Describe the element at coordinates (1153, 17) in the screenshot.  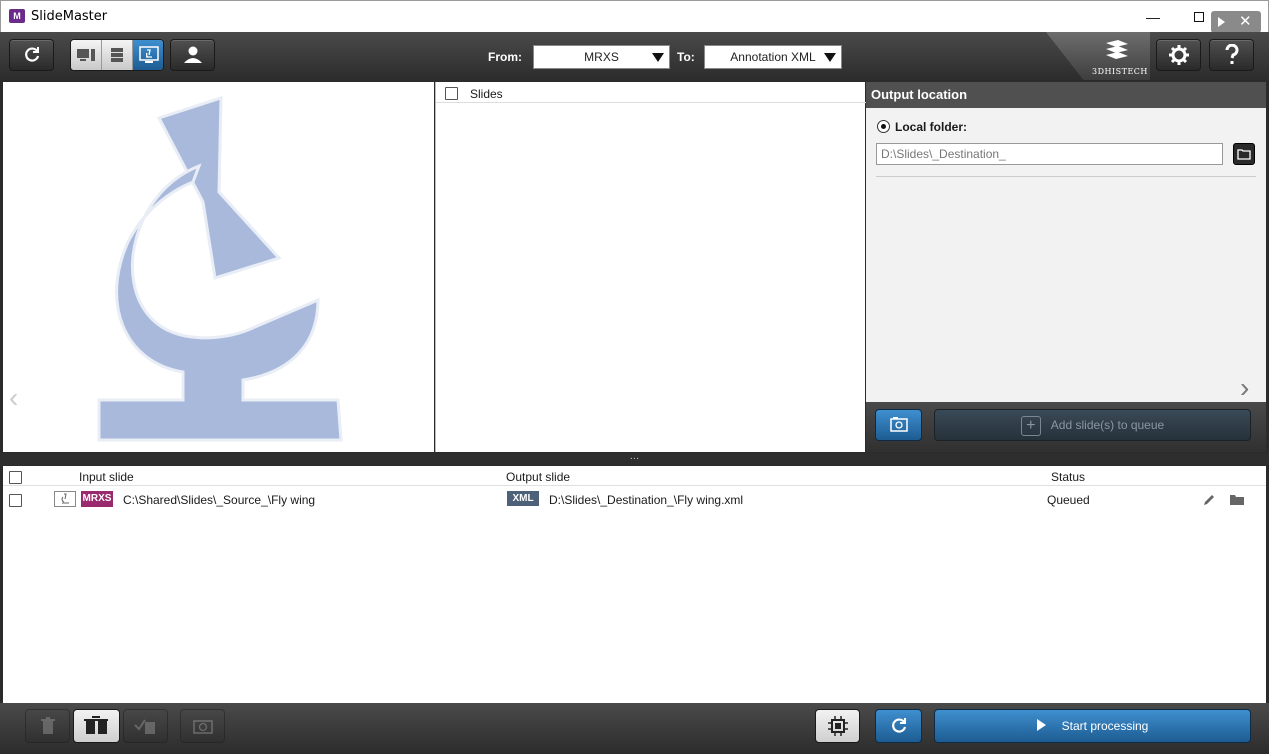
I see `minimize-button: —` at that location.